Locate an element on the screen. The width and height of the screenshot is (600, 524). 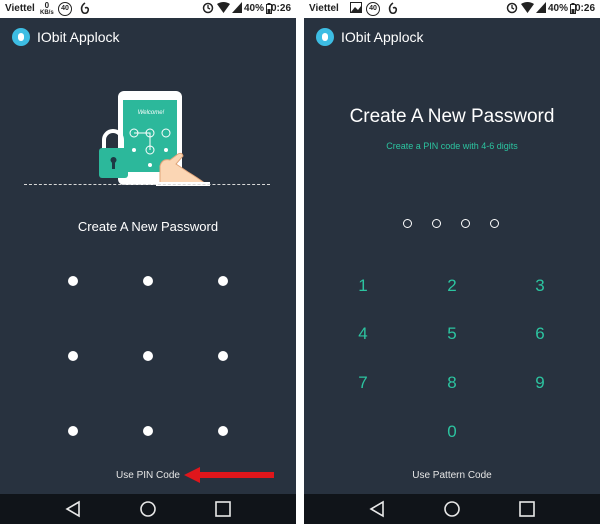
key-3: 3 is located at coordinates (540, 286).